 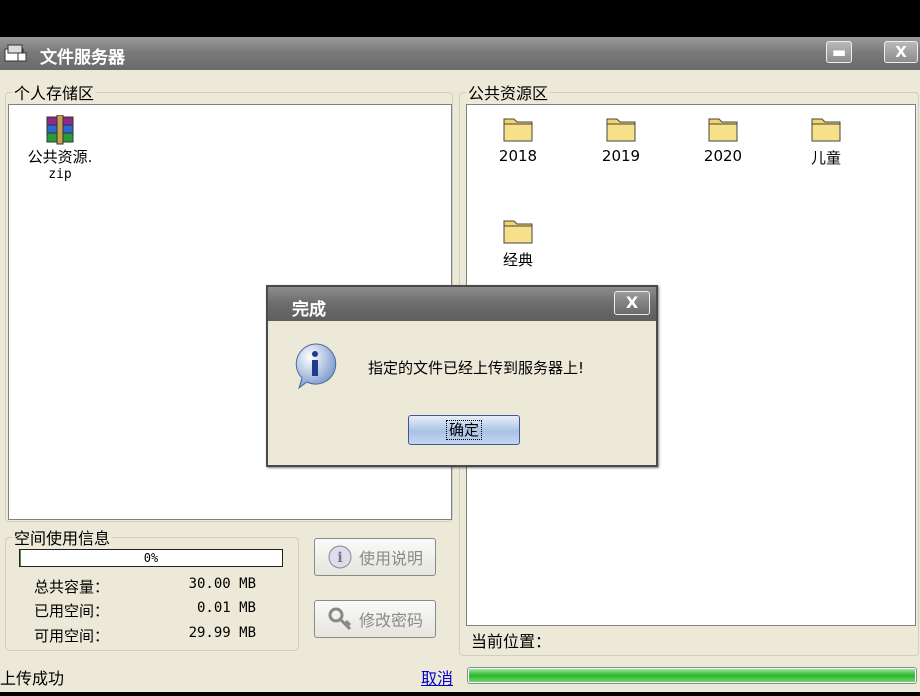 What do you see at coordinates (60, 157) in the screenshot?
I see `file-name: 公共资源.` at bounding box center [60, 157].